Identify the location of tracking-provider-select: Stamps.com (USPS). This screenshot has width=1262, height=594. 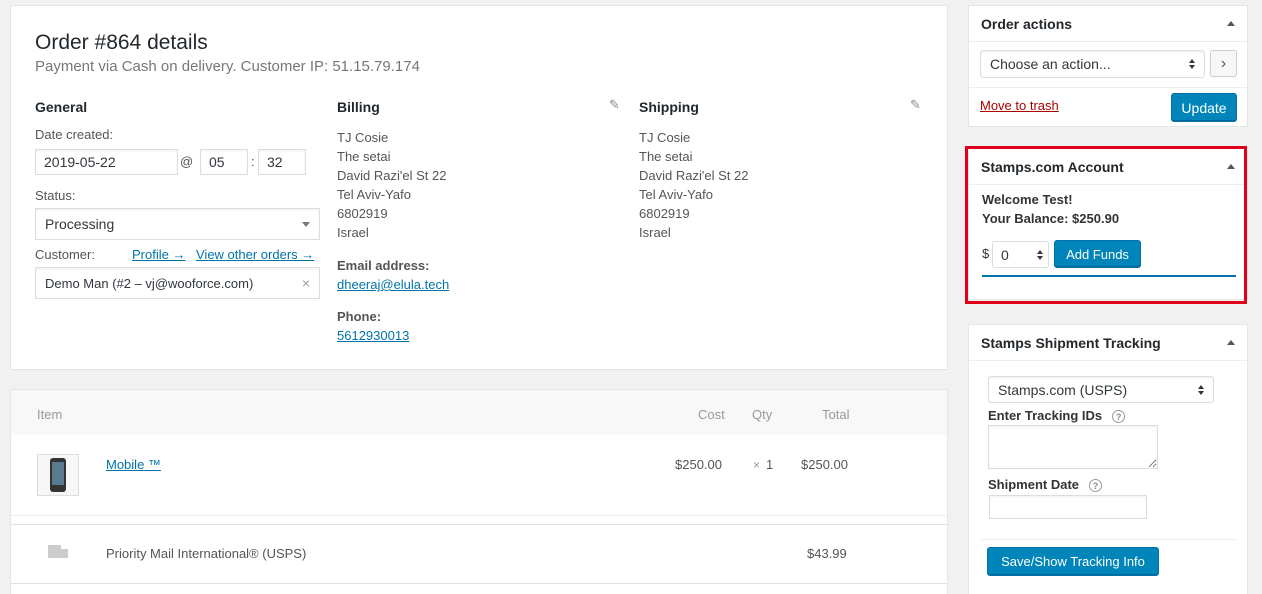
(1101, 389).